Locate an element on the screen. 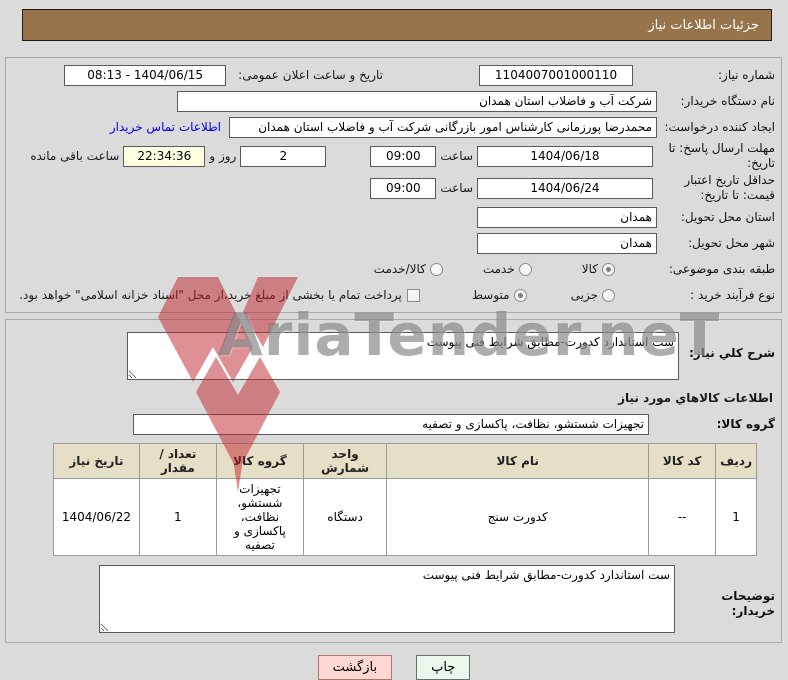 Image resolution: width=788 pixels, height=680 pixels. price-validity-hour-input is located at coordinates (403, 188).